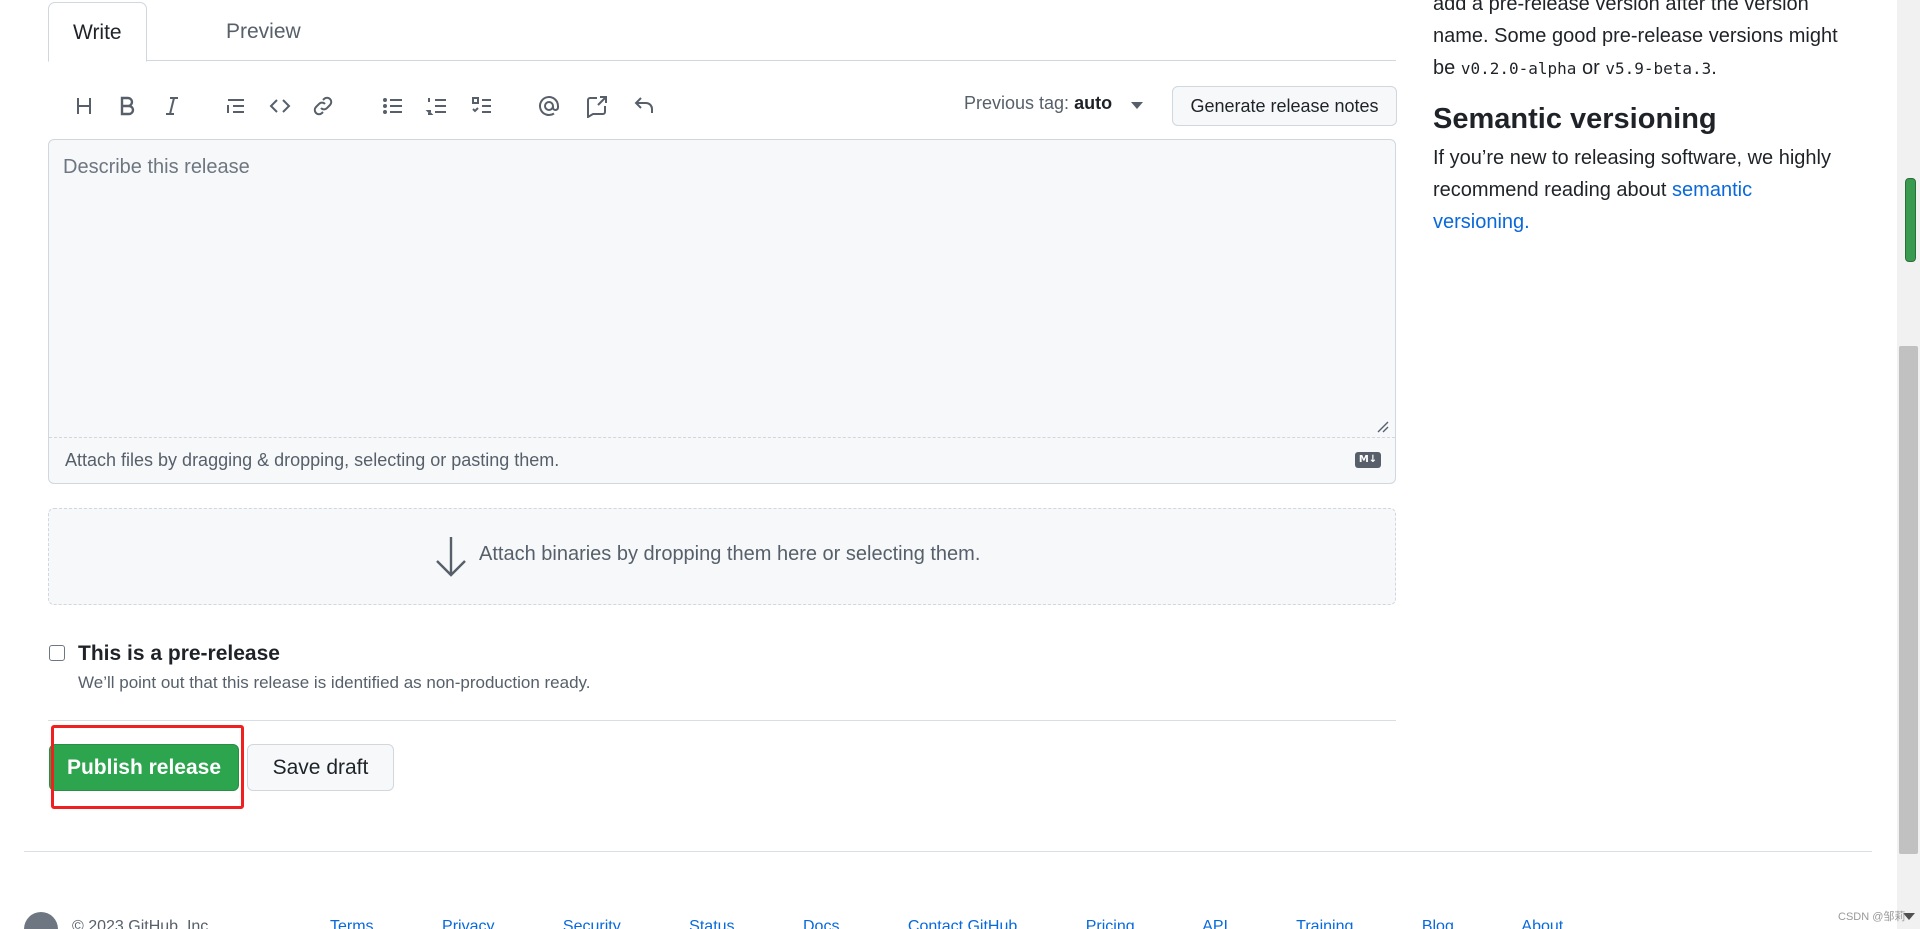  I want to click on generate-release-notes-button: Generate release notes, so click(1284, 106).